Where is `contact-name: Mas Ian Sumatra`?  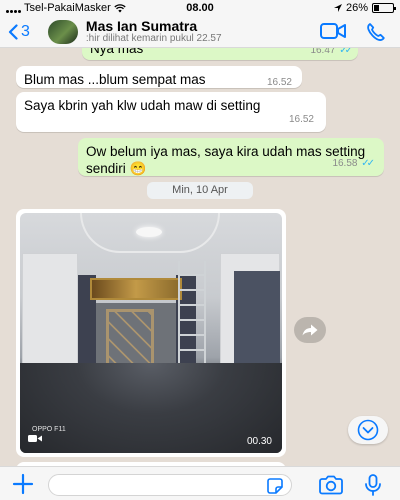 contact-name: Mas Ian Sumatra is located at coordinates (141, 25).